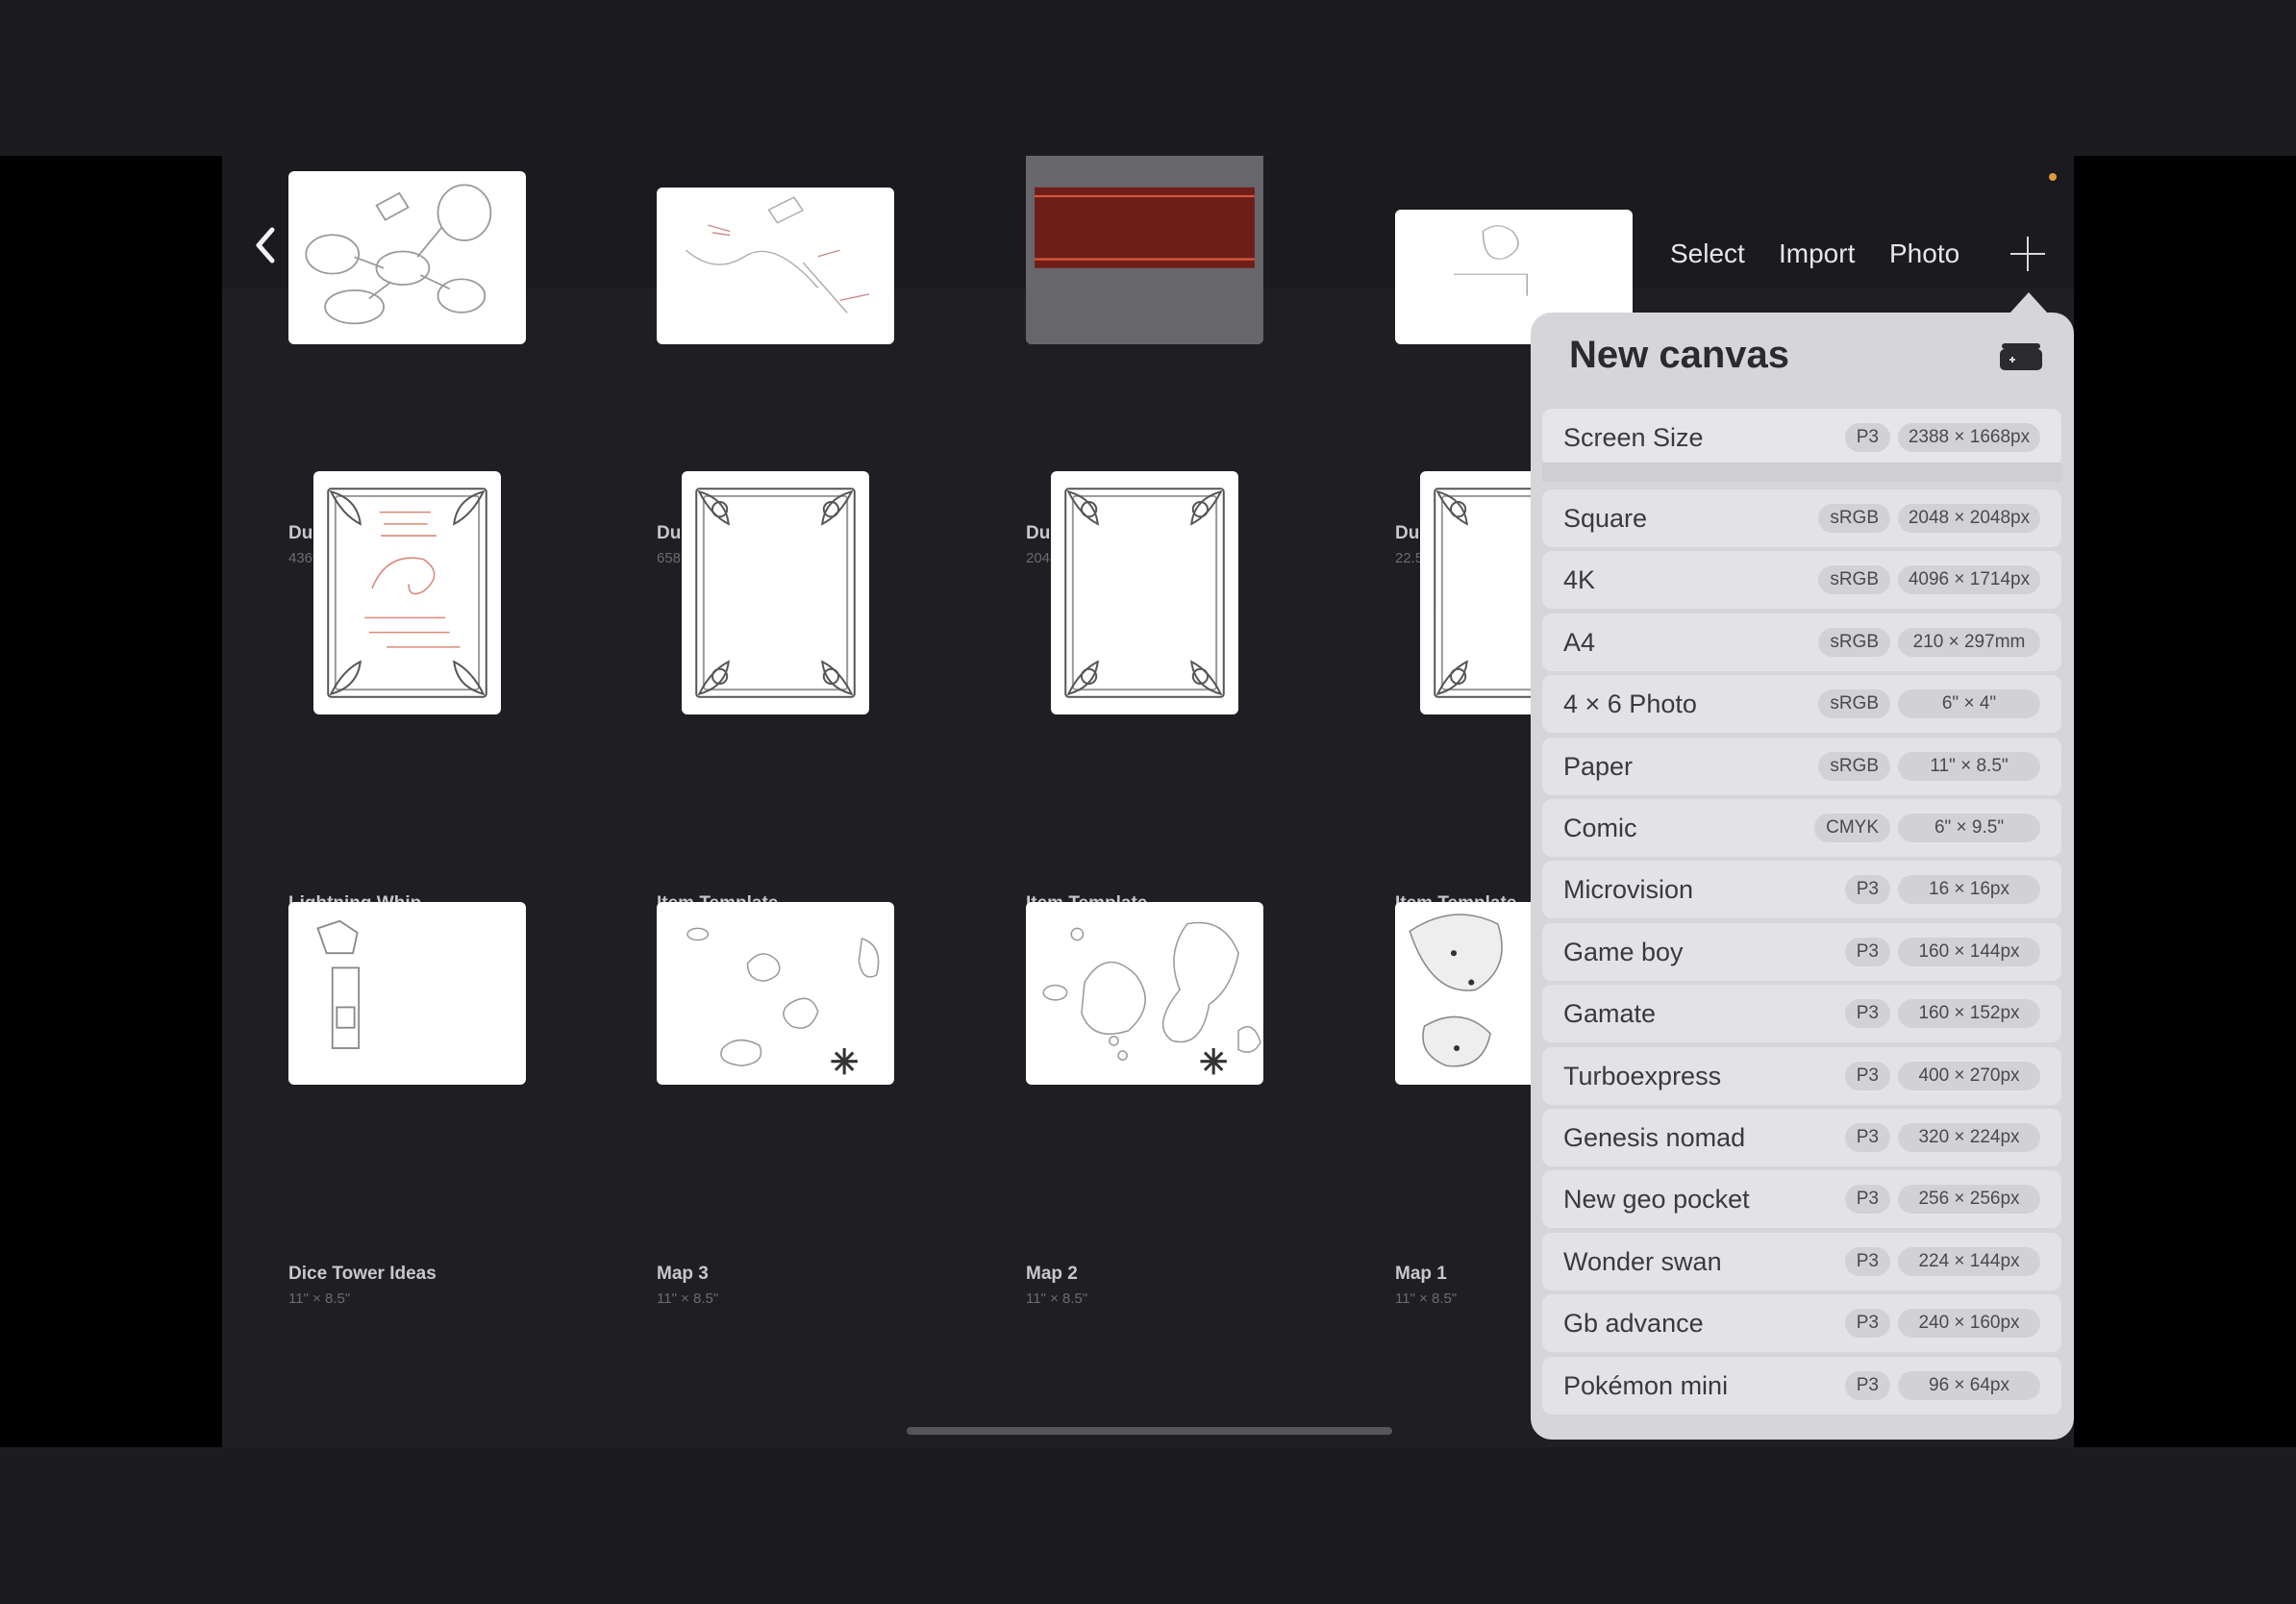  I want to click on dungeon-sketch-red-drawing, so click(777, 254).